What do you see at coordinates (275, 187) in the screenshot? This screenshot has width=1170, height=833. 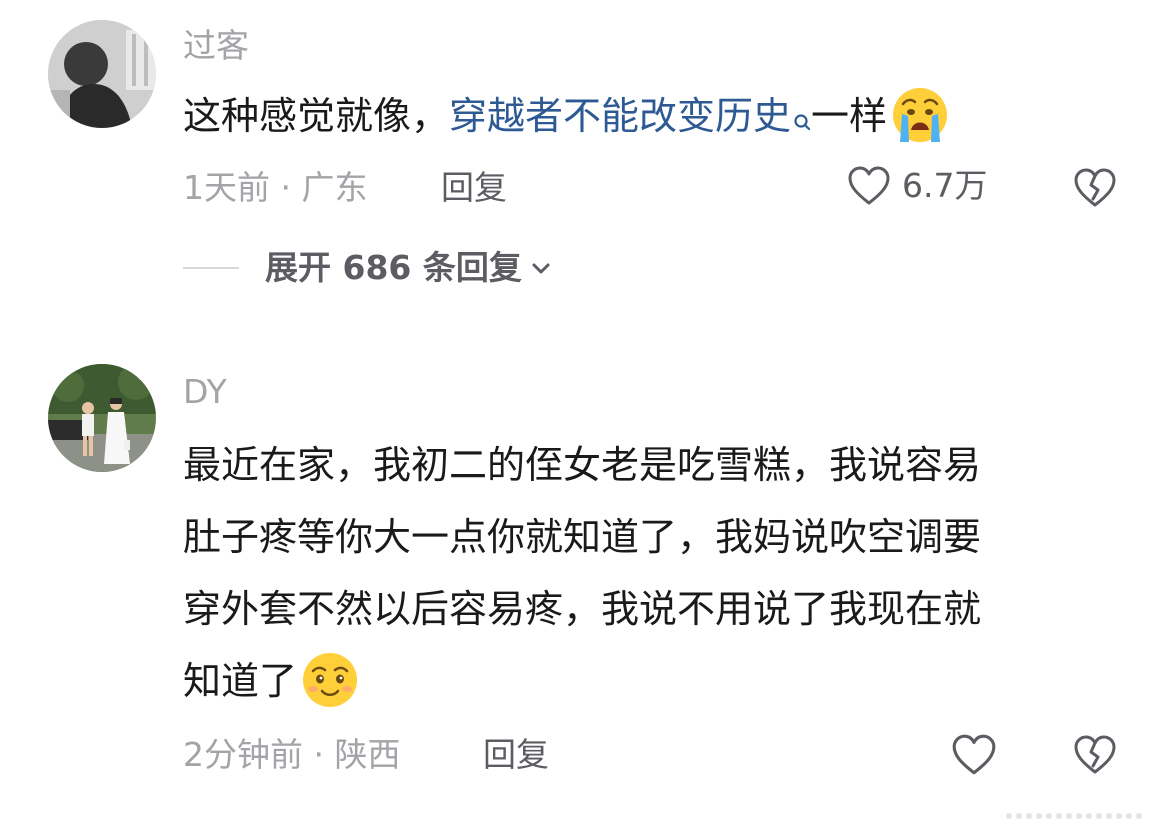 I see `timestamp-location: 1天前 · 广东` at bounding box center [275, 187].